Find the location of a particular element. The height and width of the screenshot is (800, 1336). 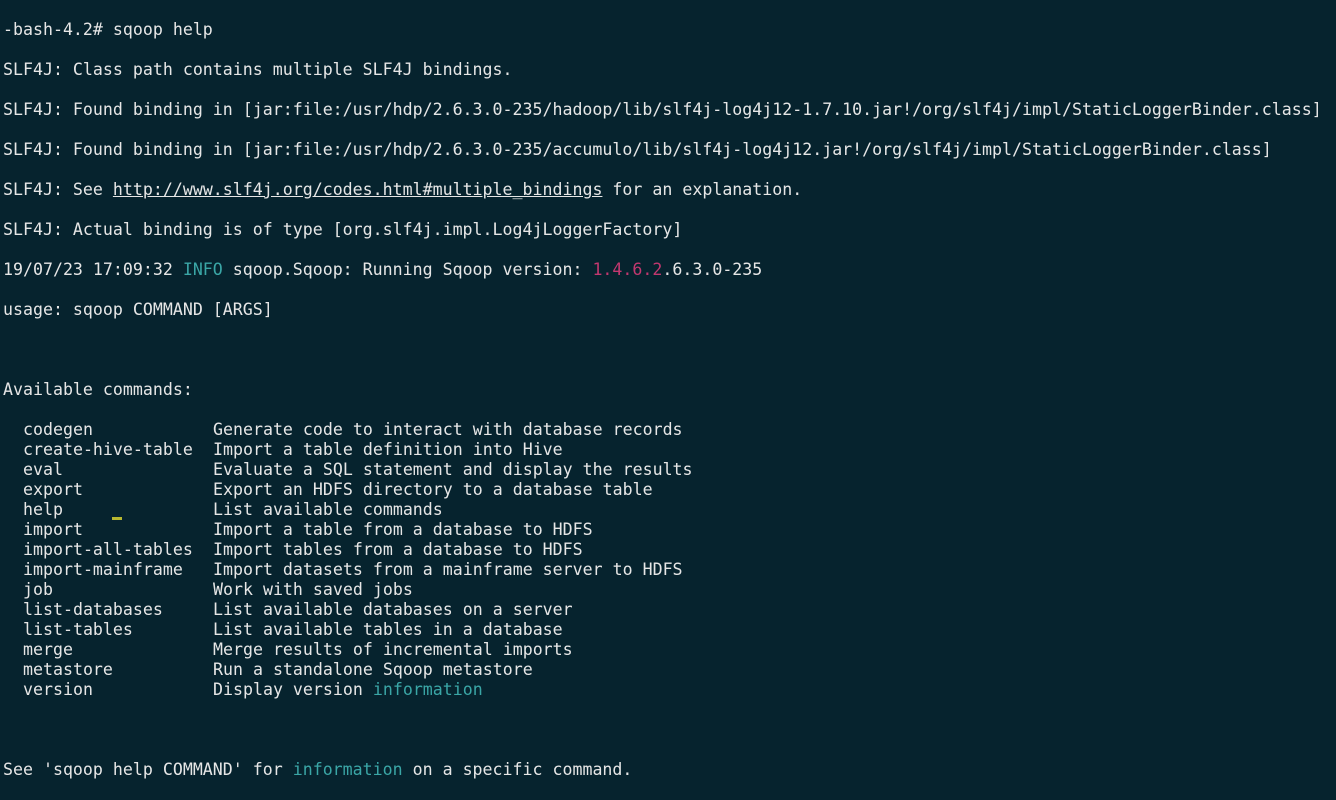

command-name: help is located at coordinates (43, 509).